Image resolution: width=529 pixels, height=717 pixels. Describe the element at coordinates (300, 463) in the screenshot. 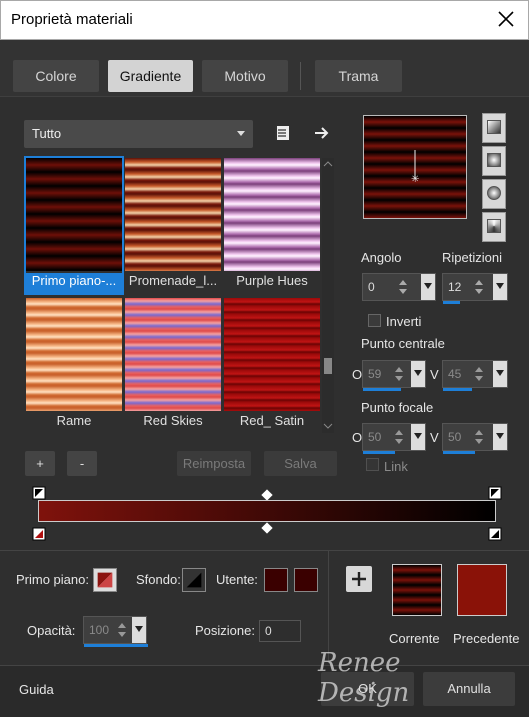

I see `save-gradient-button: Salva` at that location.